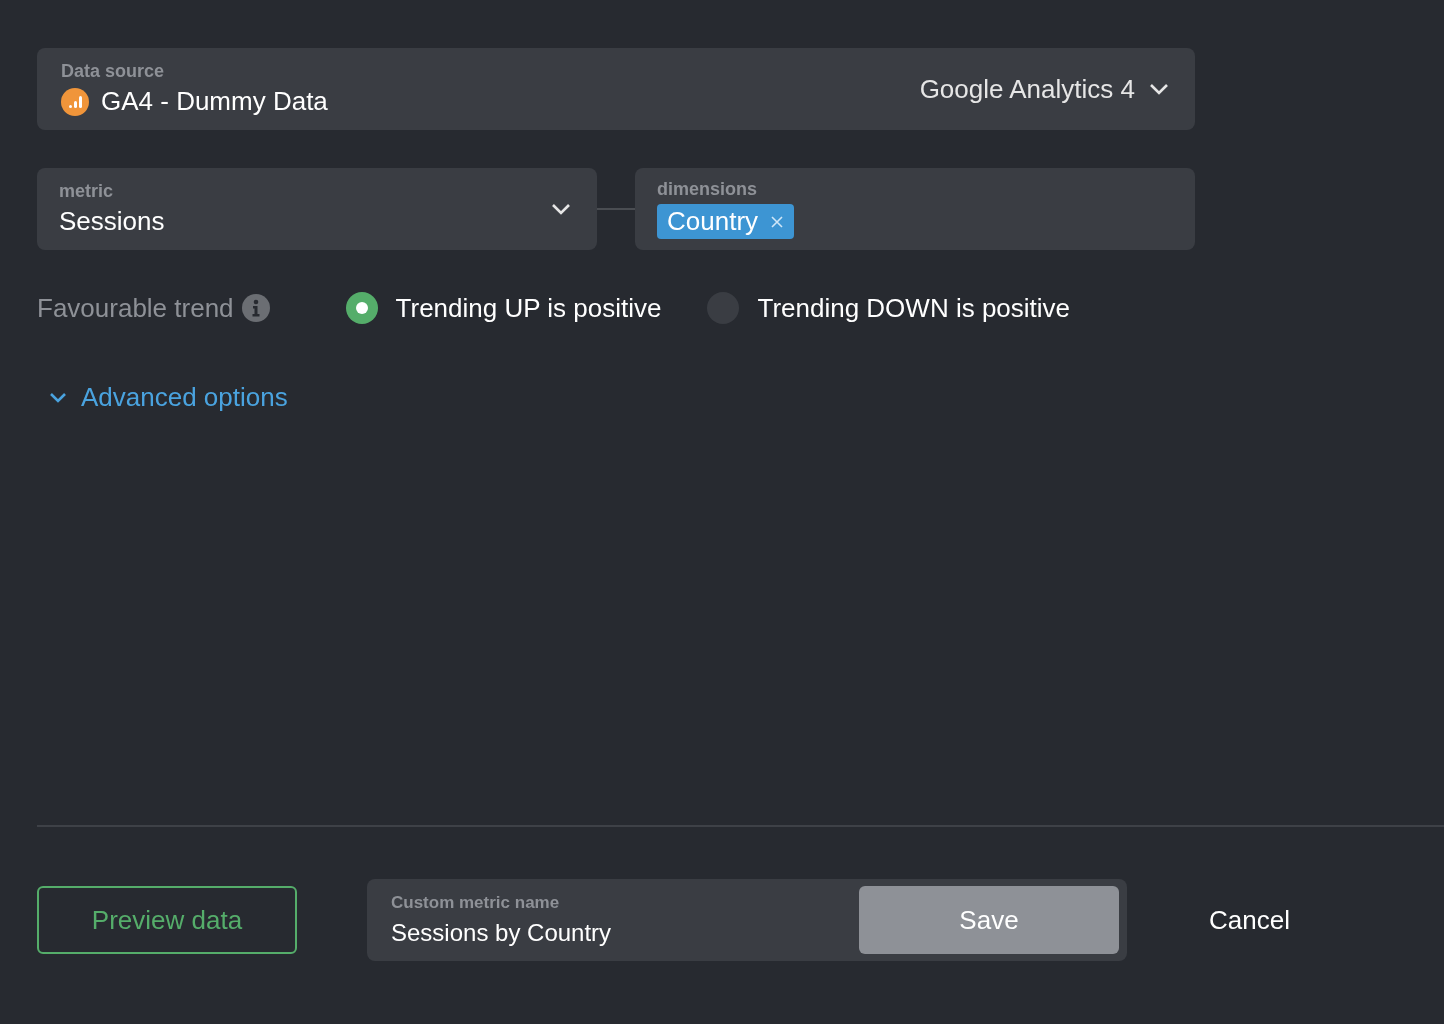  Describe the element at coordinates (75, 101) in the screenshot. I see `bar-chart-icon` at that location.